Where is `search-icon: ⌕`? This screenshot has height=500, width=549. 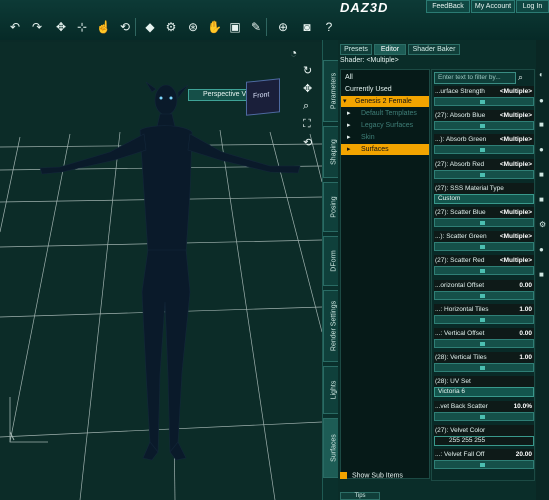 search-icon: ⌕ is located at coordinates (520, 77).